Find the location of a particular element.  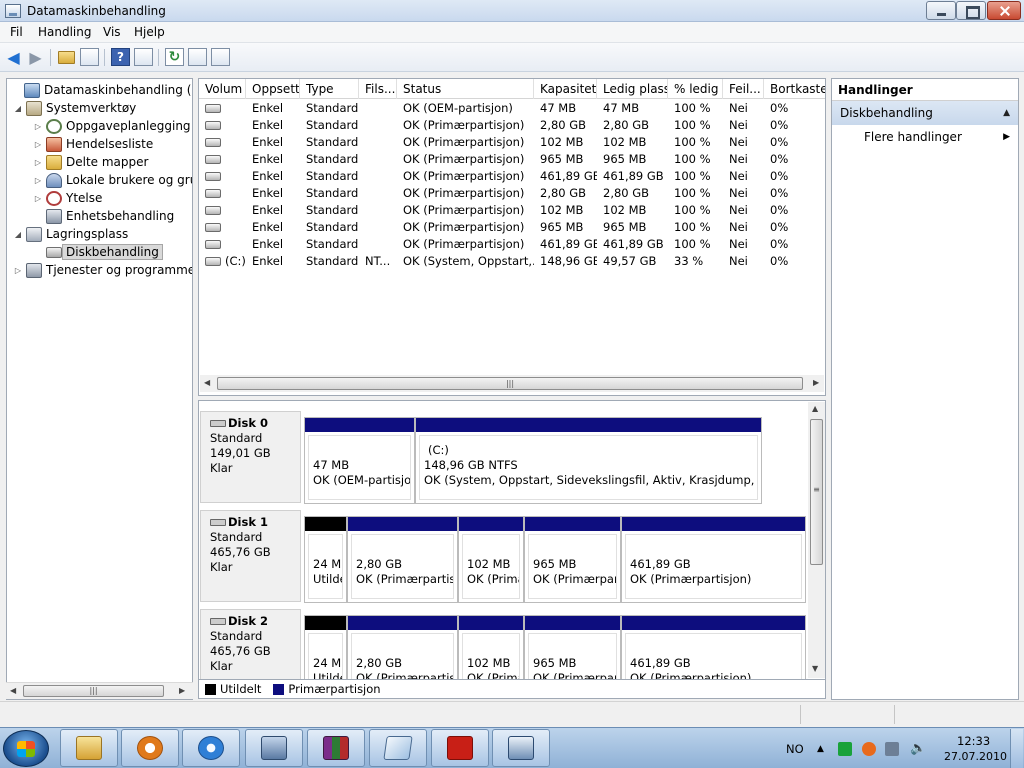

help-icon: ? is located at coordinates (120, 57).